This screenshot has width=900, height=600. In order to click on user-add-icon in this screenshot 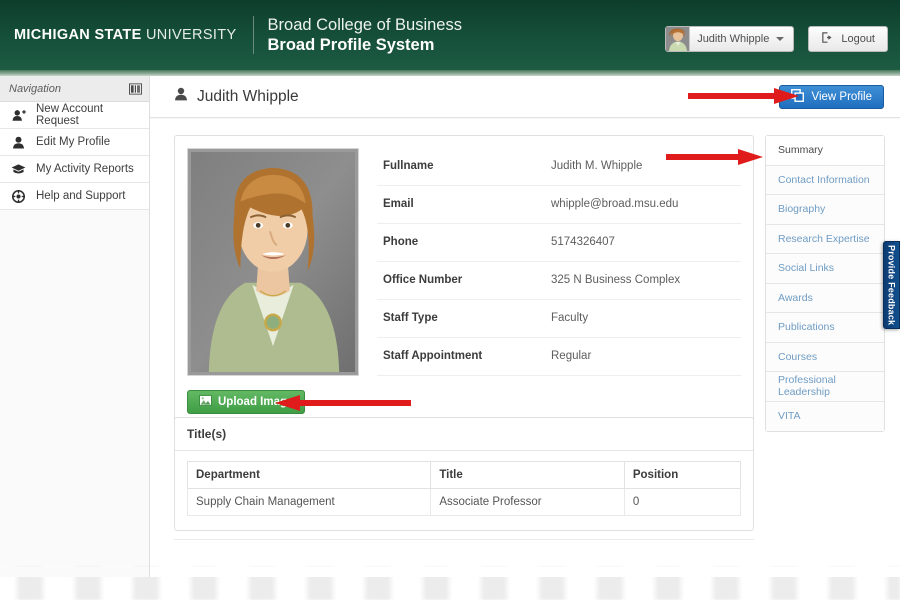, I will do `click(18, 115)`.